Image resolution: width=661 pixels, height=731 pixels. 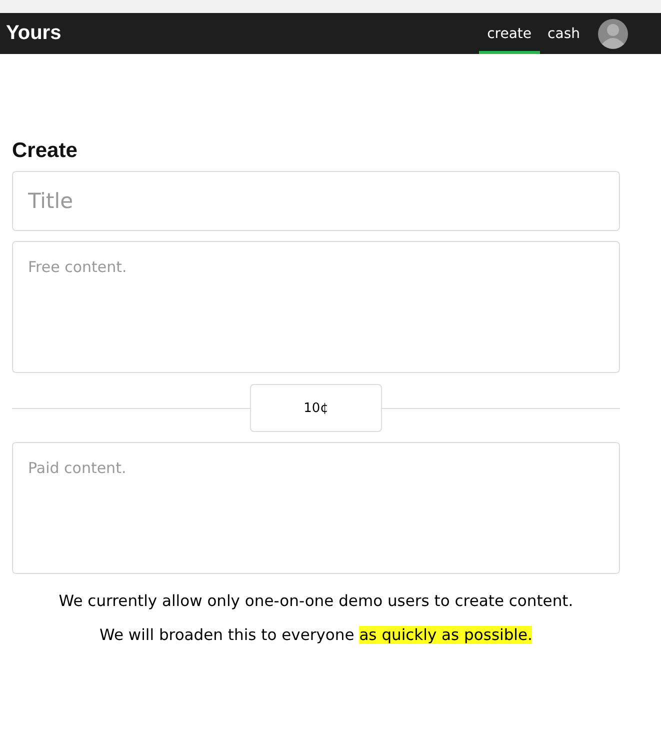 I want to click on notice-text: We will broaden this to everyone as quickly as possible., so click(x=316, y=635).